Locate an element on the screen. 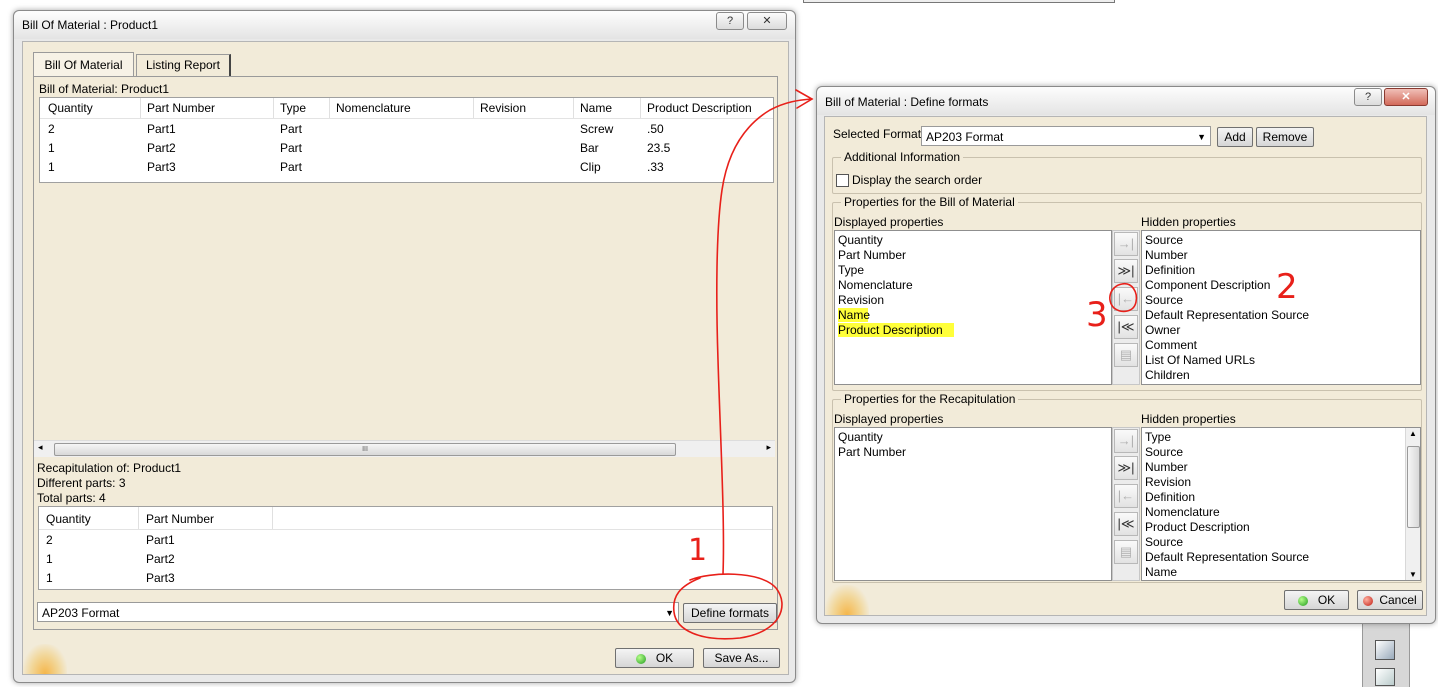  list-item: Owner is located at coordinates (1162, 330).